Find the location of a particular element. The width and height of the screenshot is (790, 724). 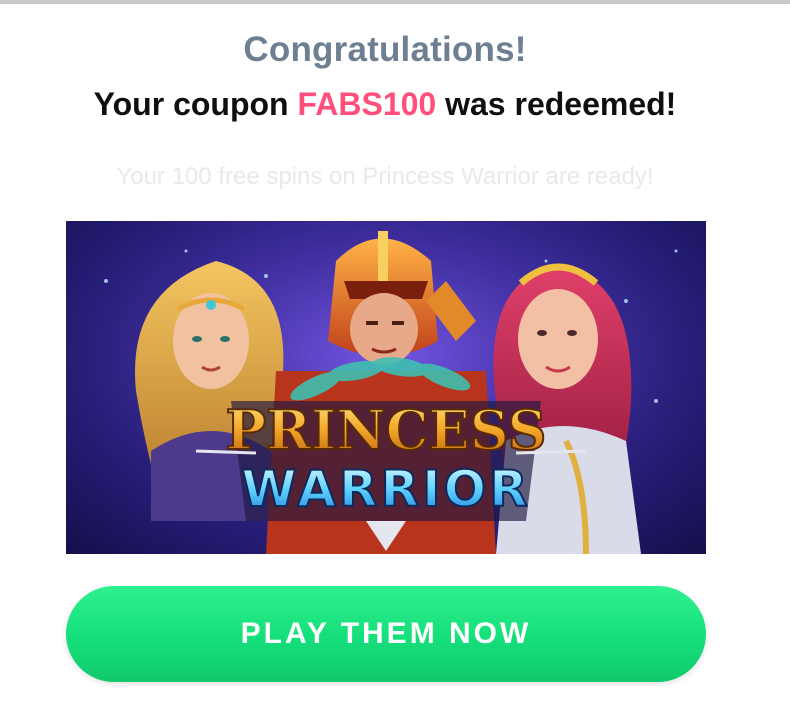

coupon-code: FABS100 is located at coordinates (367, 104).